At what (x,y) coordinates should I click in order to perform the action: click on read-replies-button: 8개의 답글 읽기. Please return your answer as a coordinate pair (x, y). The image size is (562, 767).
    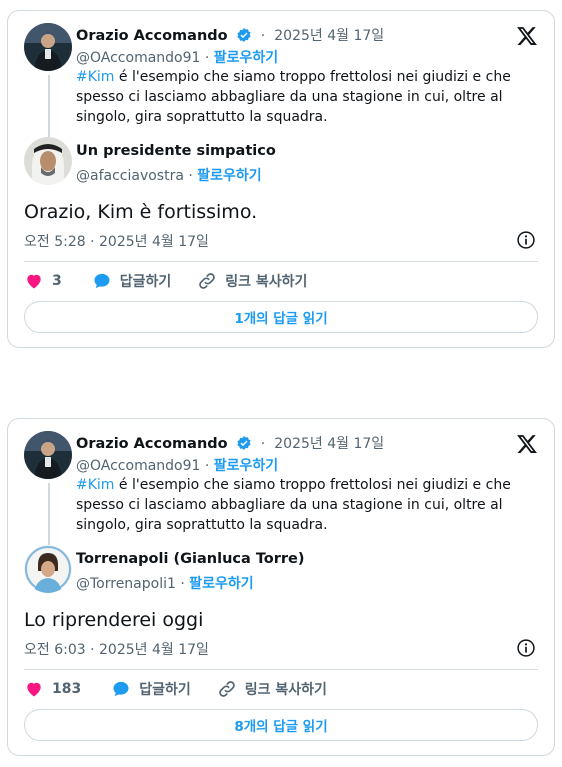
    Looking at the image, I should click on (281, 725).